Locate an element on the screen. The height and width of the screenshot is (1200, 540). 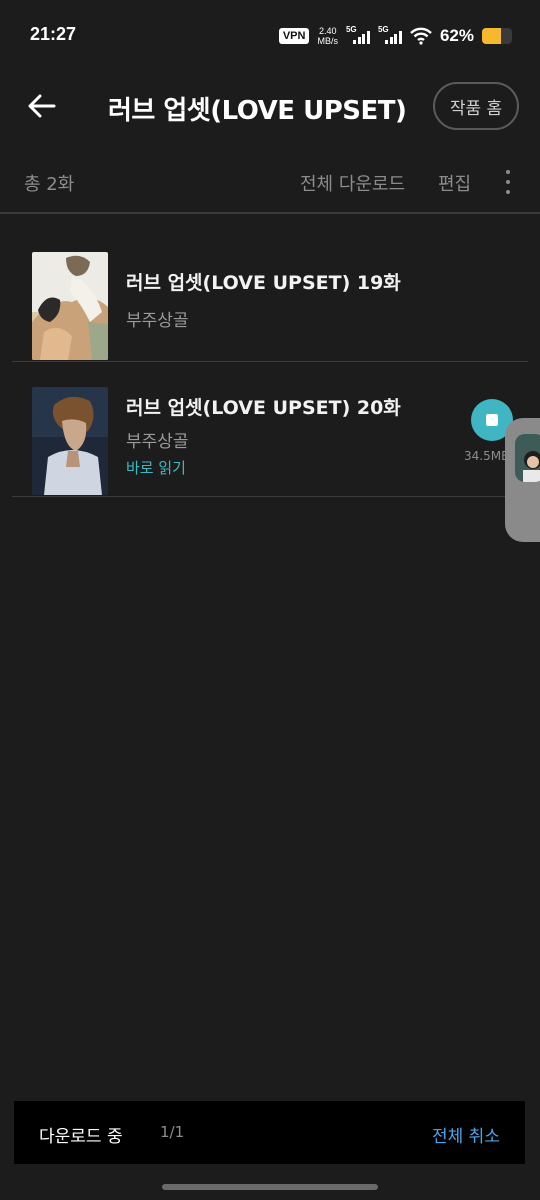
home-indicator is located at coordinates (270, 1187).